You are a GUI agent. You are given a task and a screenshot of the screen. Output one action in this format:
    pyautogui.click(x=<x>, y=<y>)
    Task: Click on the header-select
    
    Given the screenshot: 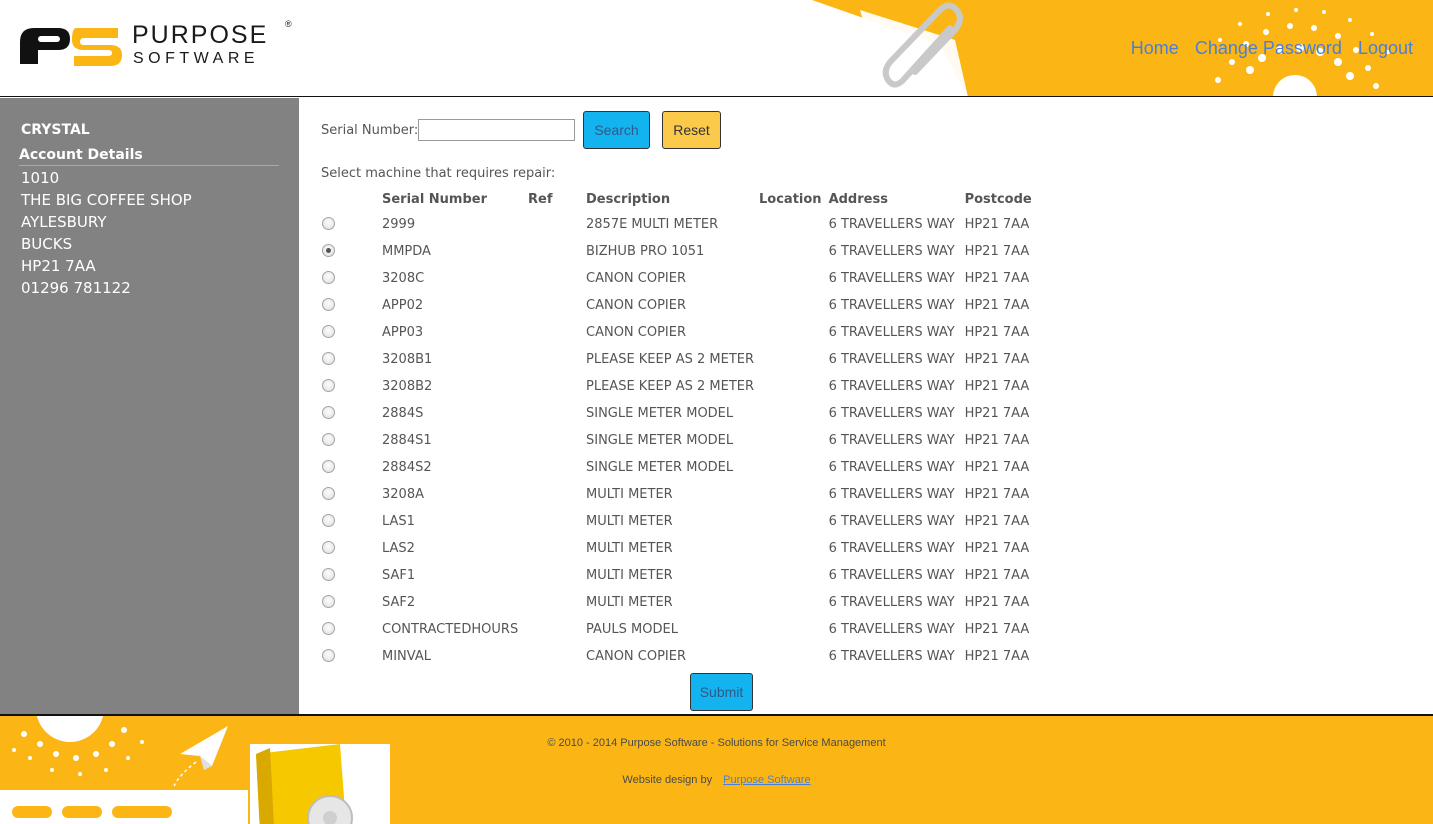 What is the action you would take?
    pyautogui.click(x=351, y=199)
    